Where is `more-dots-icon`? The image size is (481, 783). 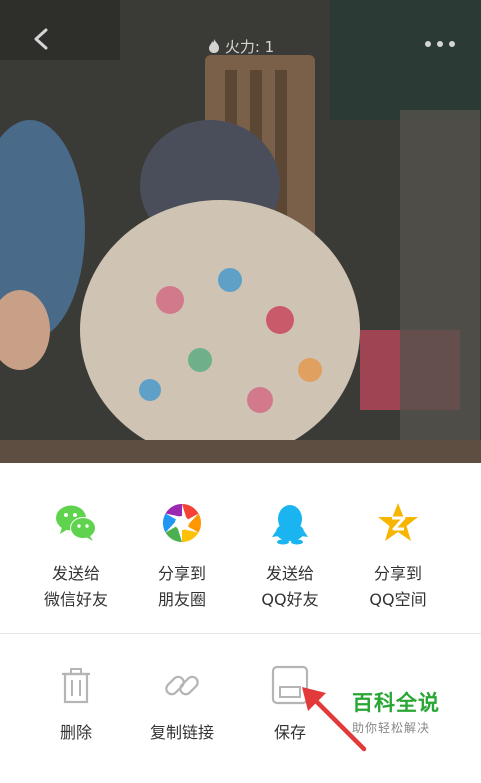
more-dots-icon is located at coordinates (440, 44).